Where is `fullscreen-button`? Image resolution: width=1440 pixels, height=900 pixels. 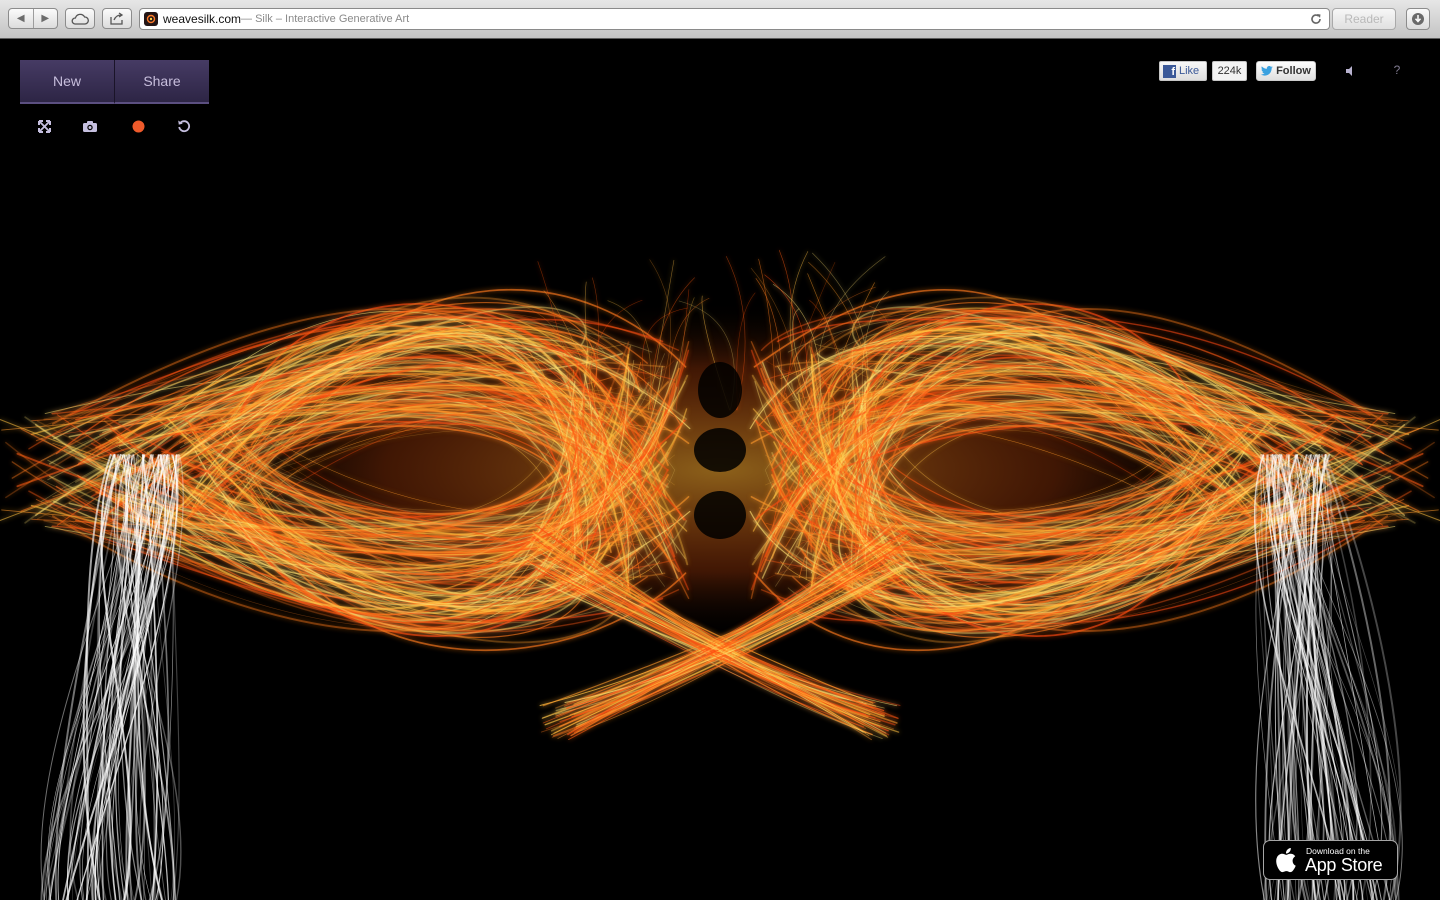 fullscreen-button is located at coordinates (44, 126).